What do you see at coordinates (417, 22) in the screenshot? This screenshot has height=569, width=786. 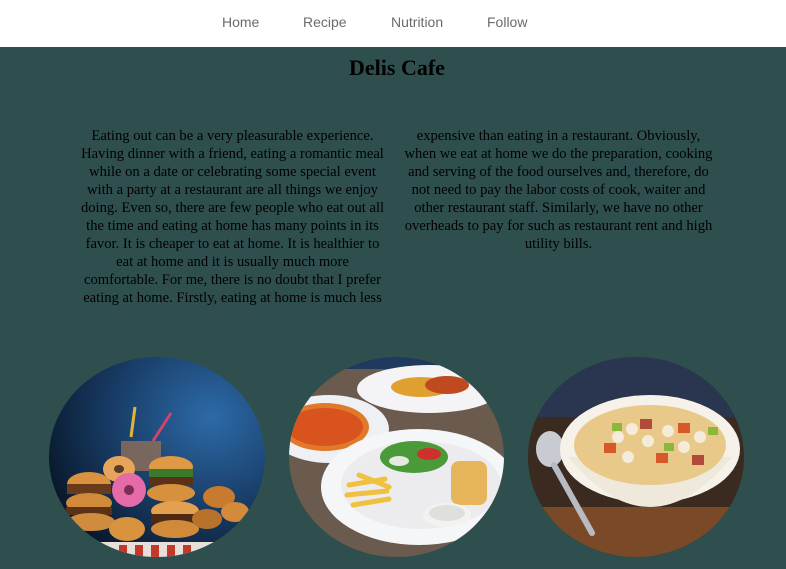 I see `nav-nutrition-link: Nutrition` at bounding box center [417, 22].